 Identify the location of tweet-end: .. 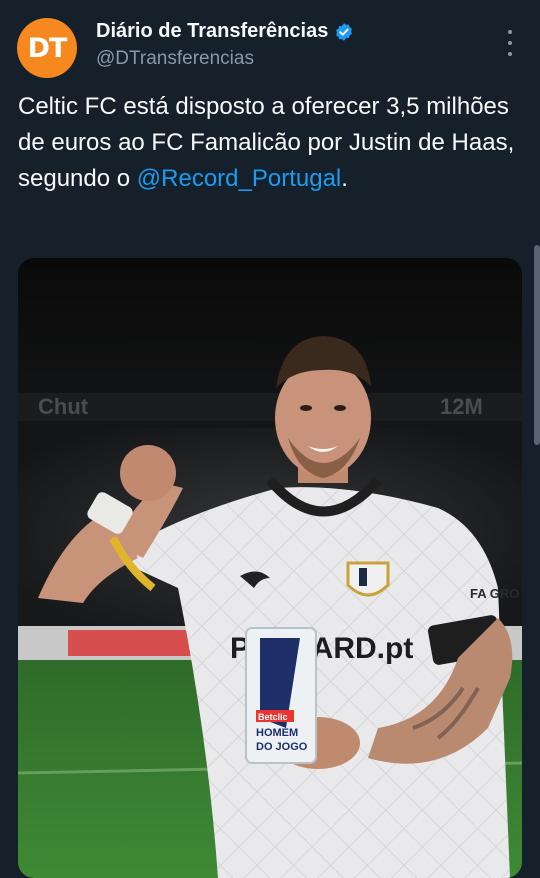
(344, 178).